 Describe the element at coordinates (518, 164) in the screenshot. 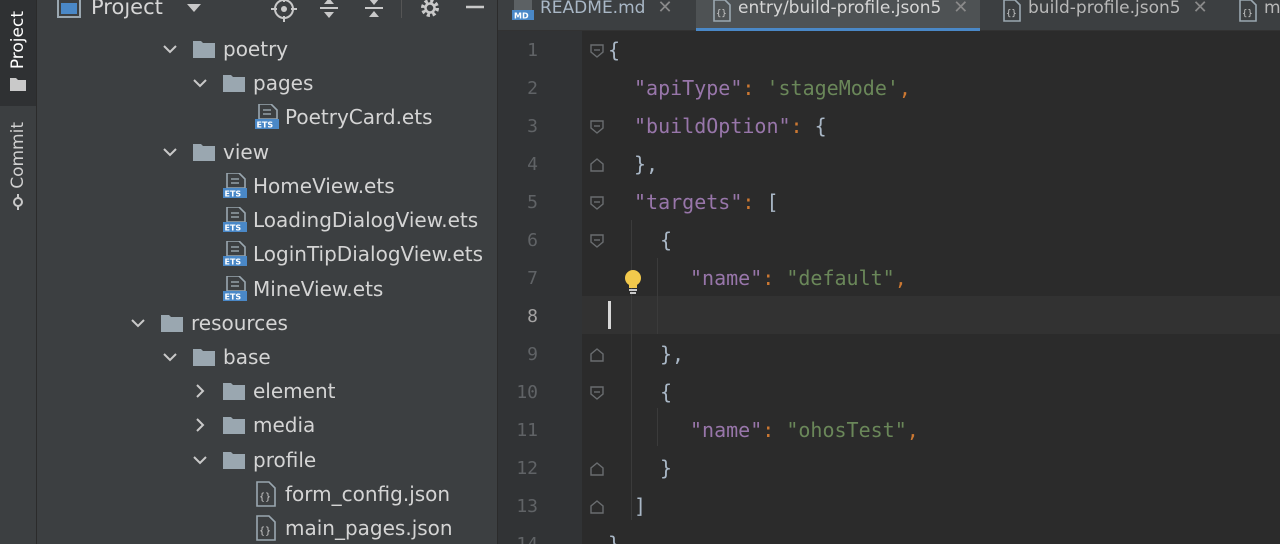

I see `line-number: 4` at that location.